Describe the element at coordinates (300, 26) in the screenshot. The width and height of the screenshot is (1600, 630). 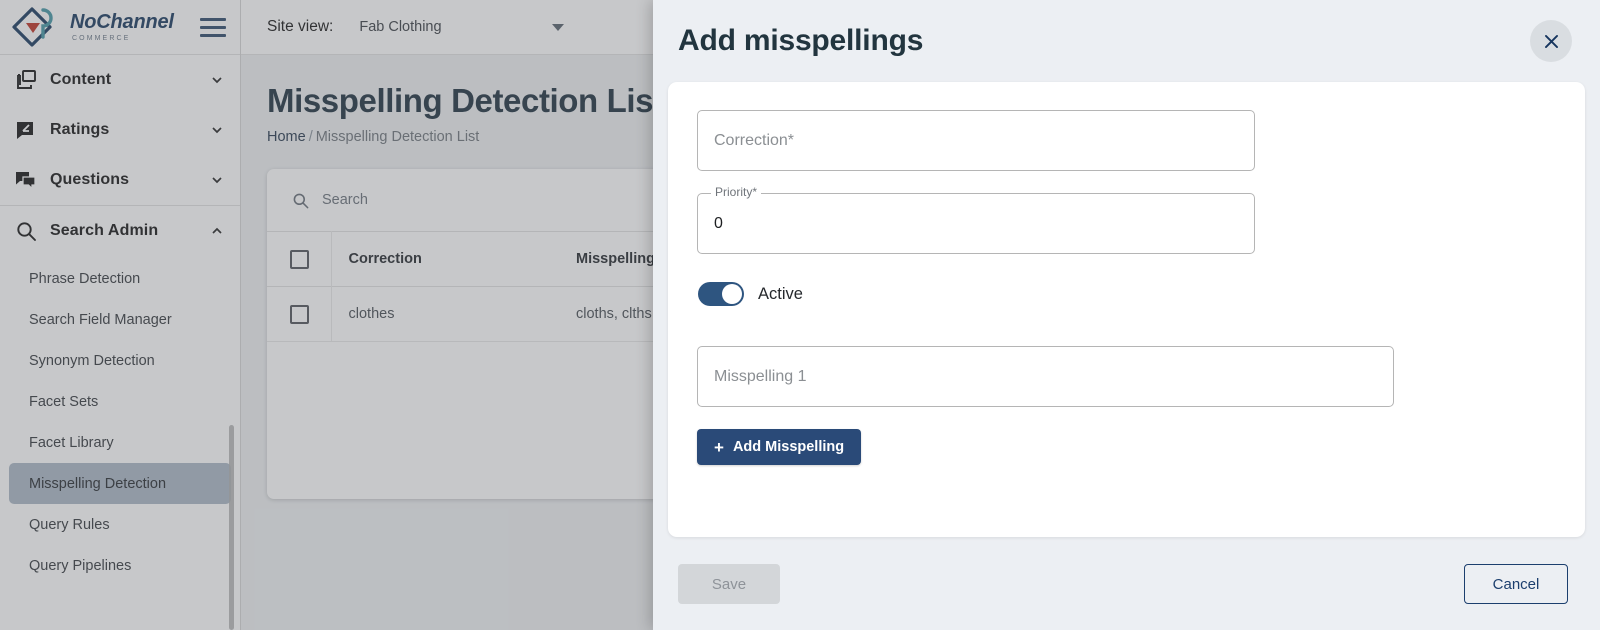
I see `site-view-label: Site view:` at that location.